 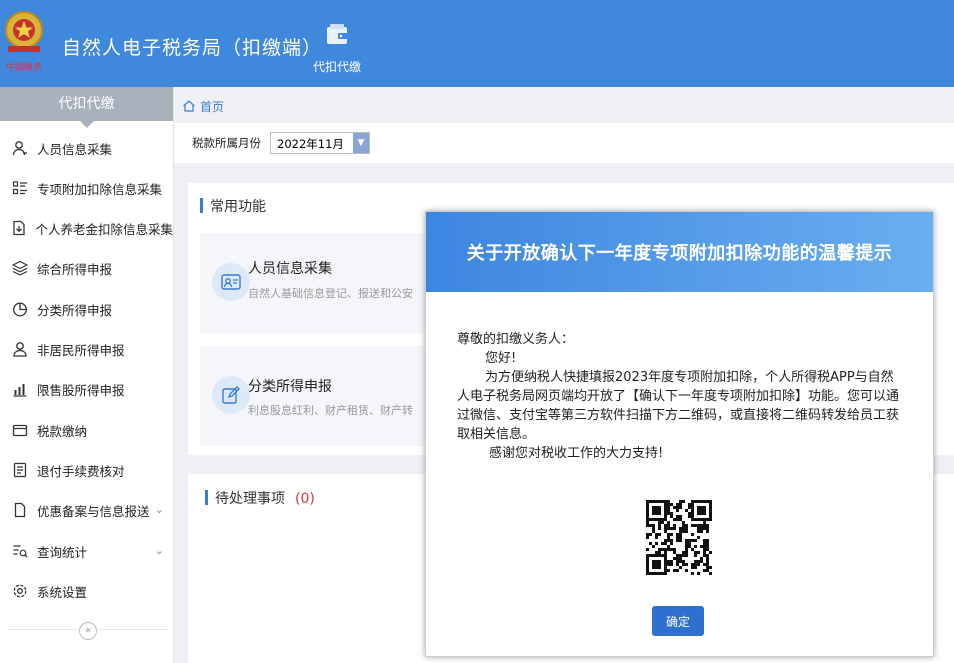 What do you see at coordinates (576, 453) in the screenshot?
I see `modal-thanks: 感谢您对税收工作的大力支持!` at bounding box center [576, 453].